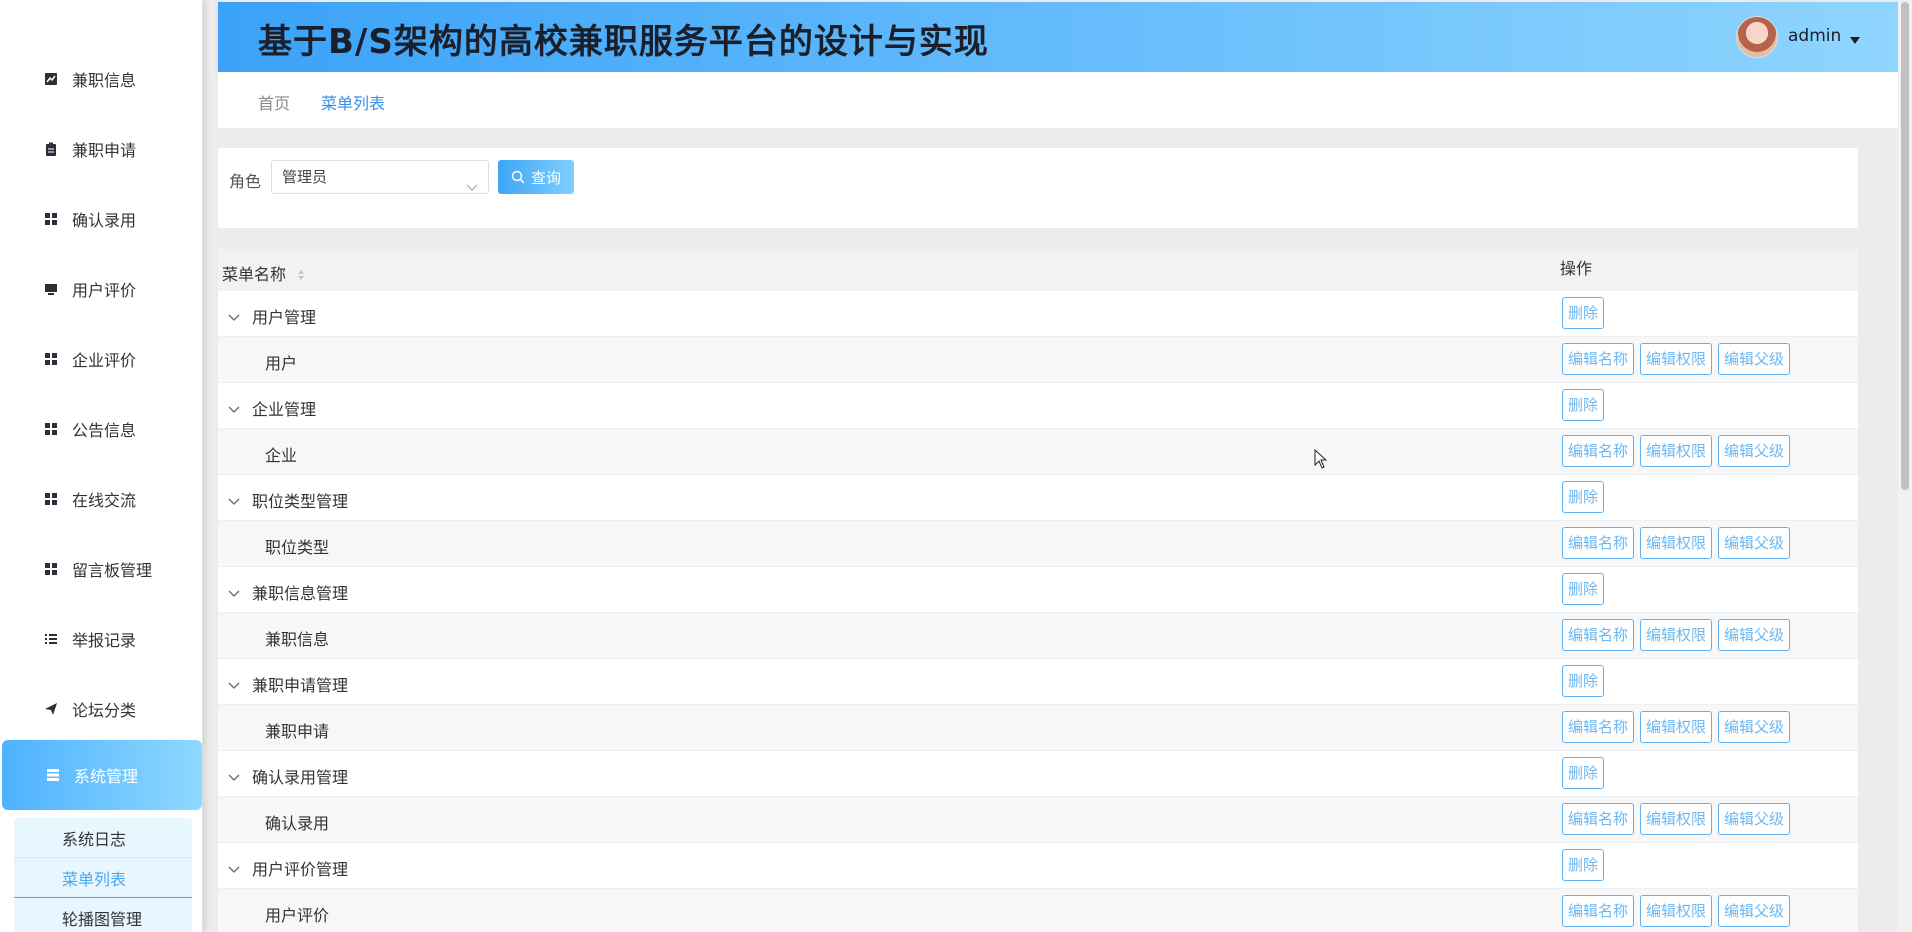  Describe the element at coordinates (1038, 866) in the screenshot. I see `table-row: 用户评价管理 删除` at that location.